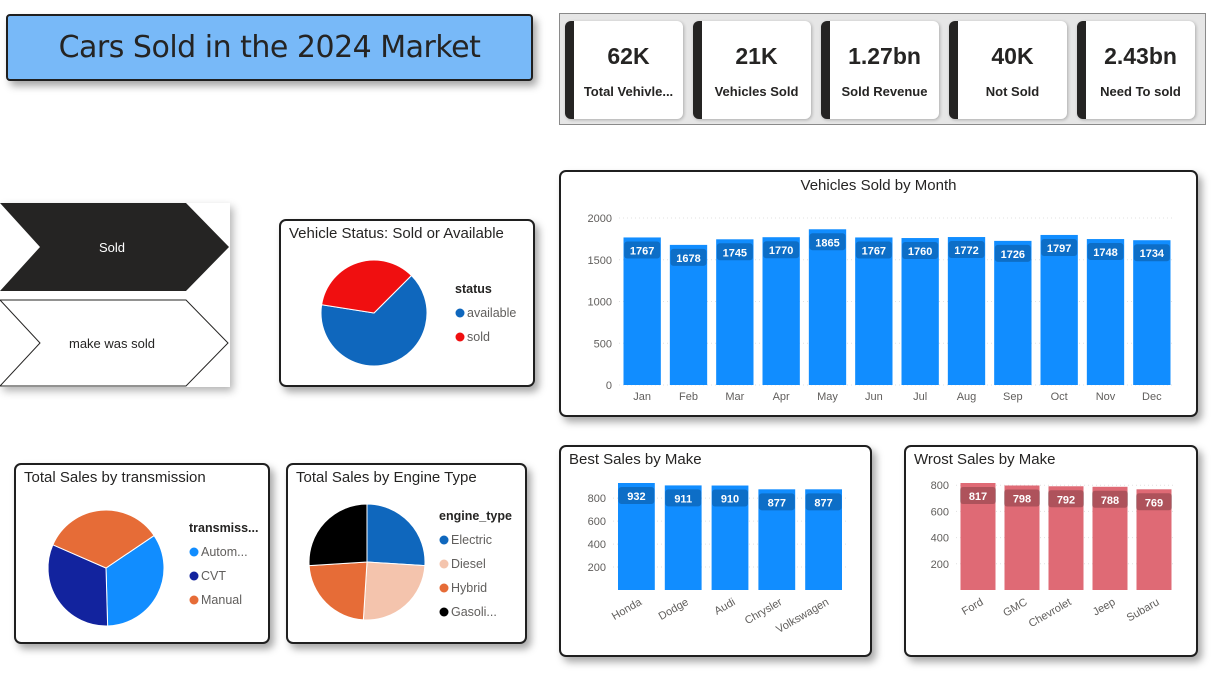 The height and width of the screenshot is (679, 1214). I want to click on pie-slice-gasoli, so click(338, 535).